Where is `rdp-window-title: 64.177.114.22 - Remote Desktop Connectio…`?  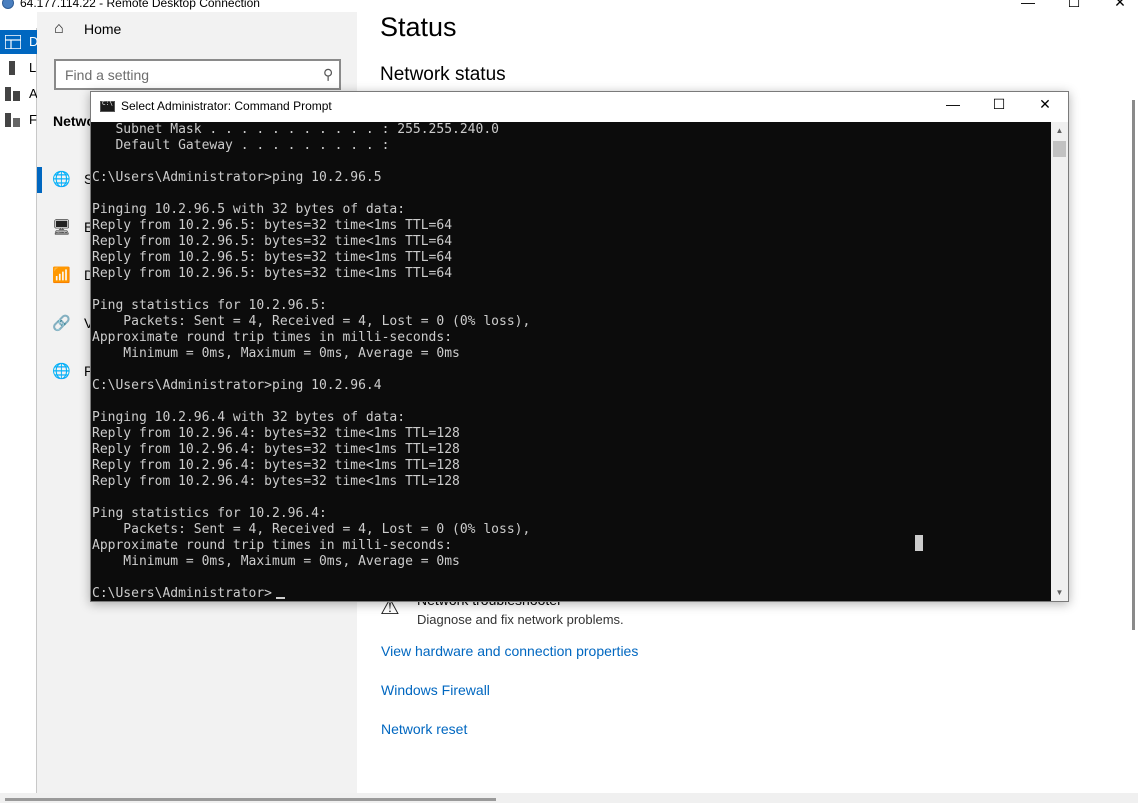
rdp-window-title: 64.177.114.22 - Remote Desktop Connectio… is located at coordinates (140, 5).